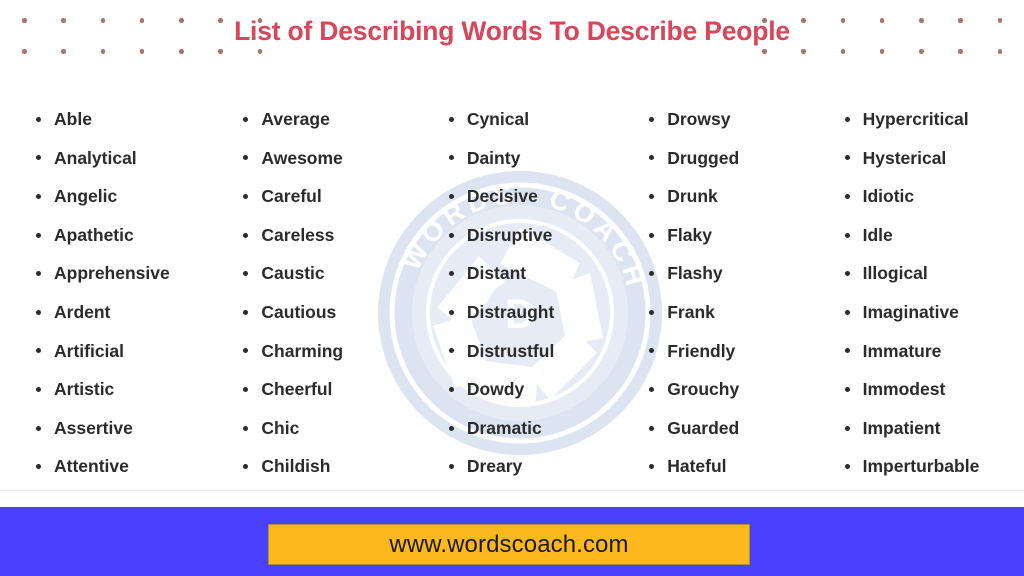 This screenshot has width=1024, height=576. Describe the element at coordinates (535, 389) in the screenshot. I see `list-item: Dowdy` at that location.